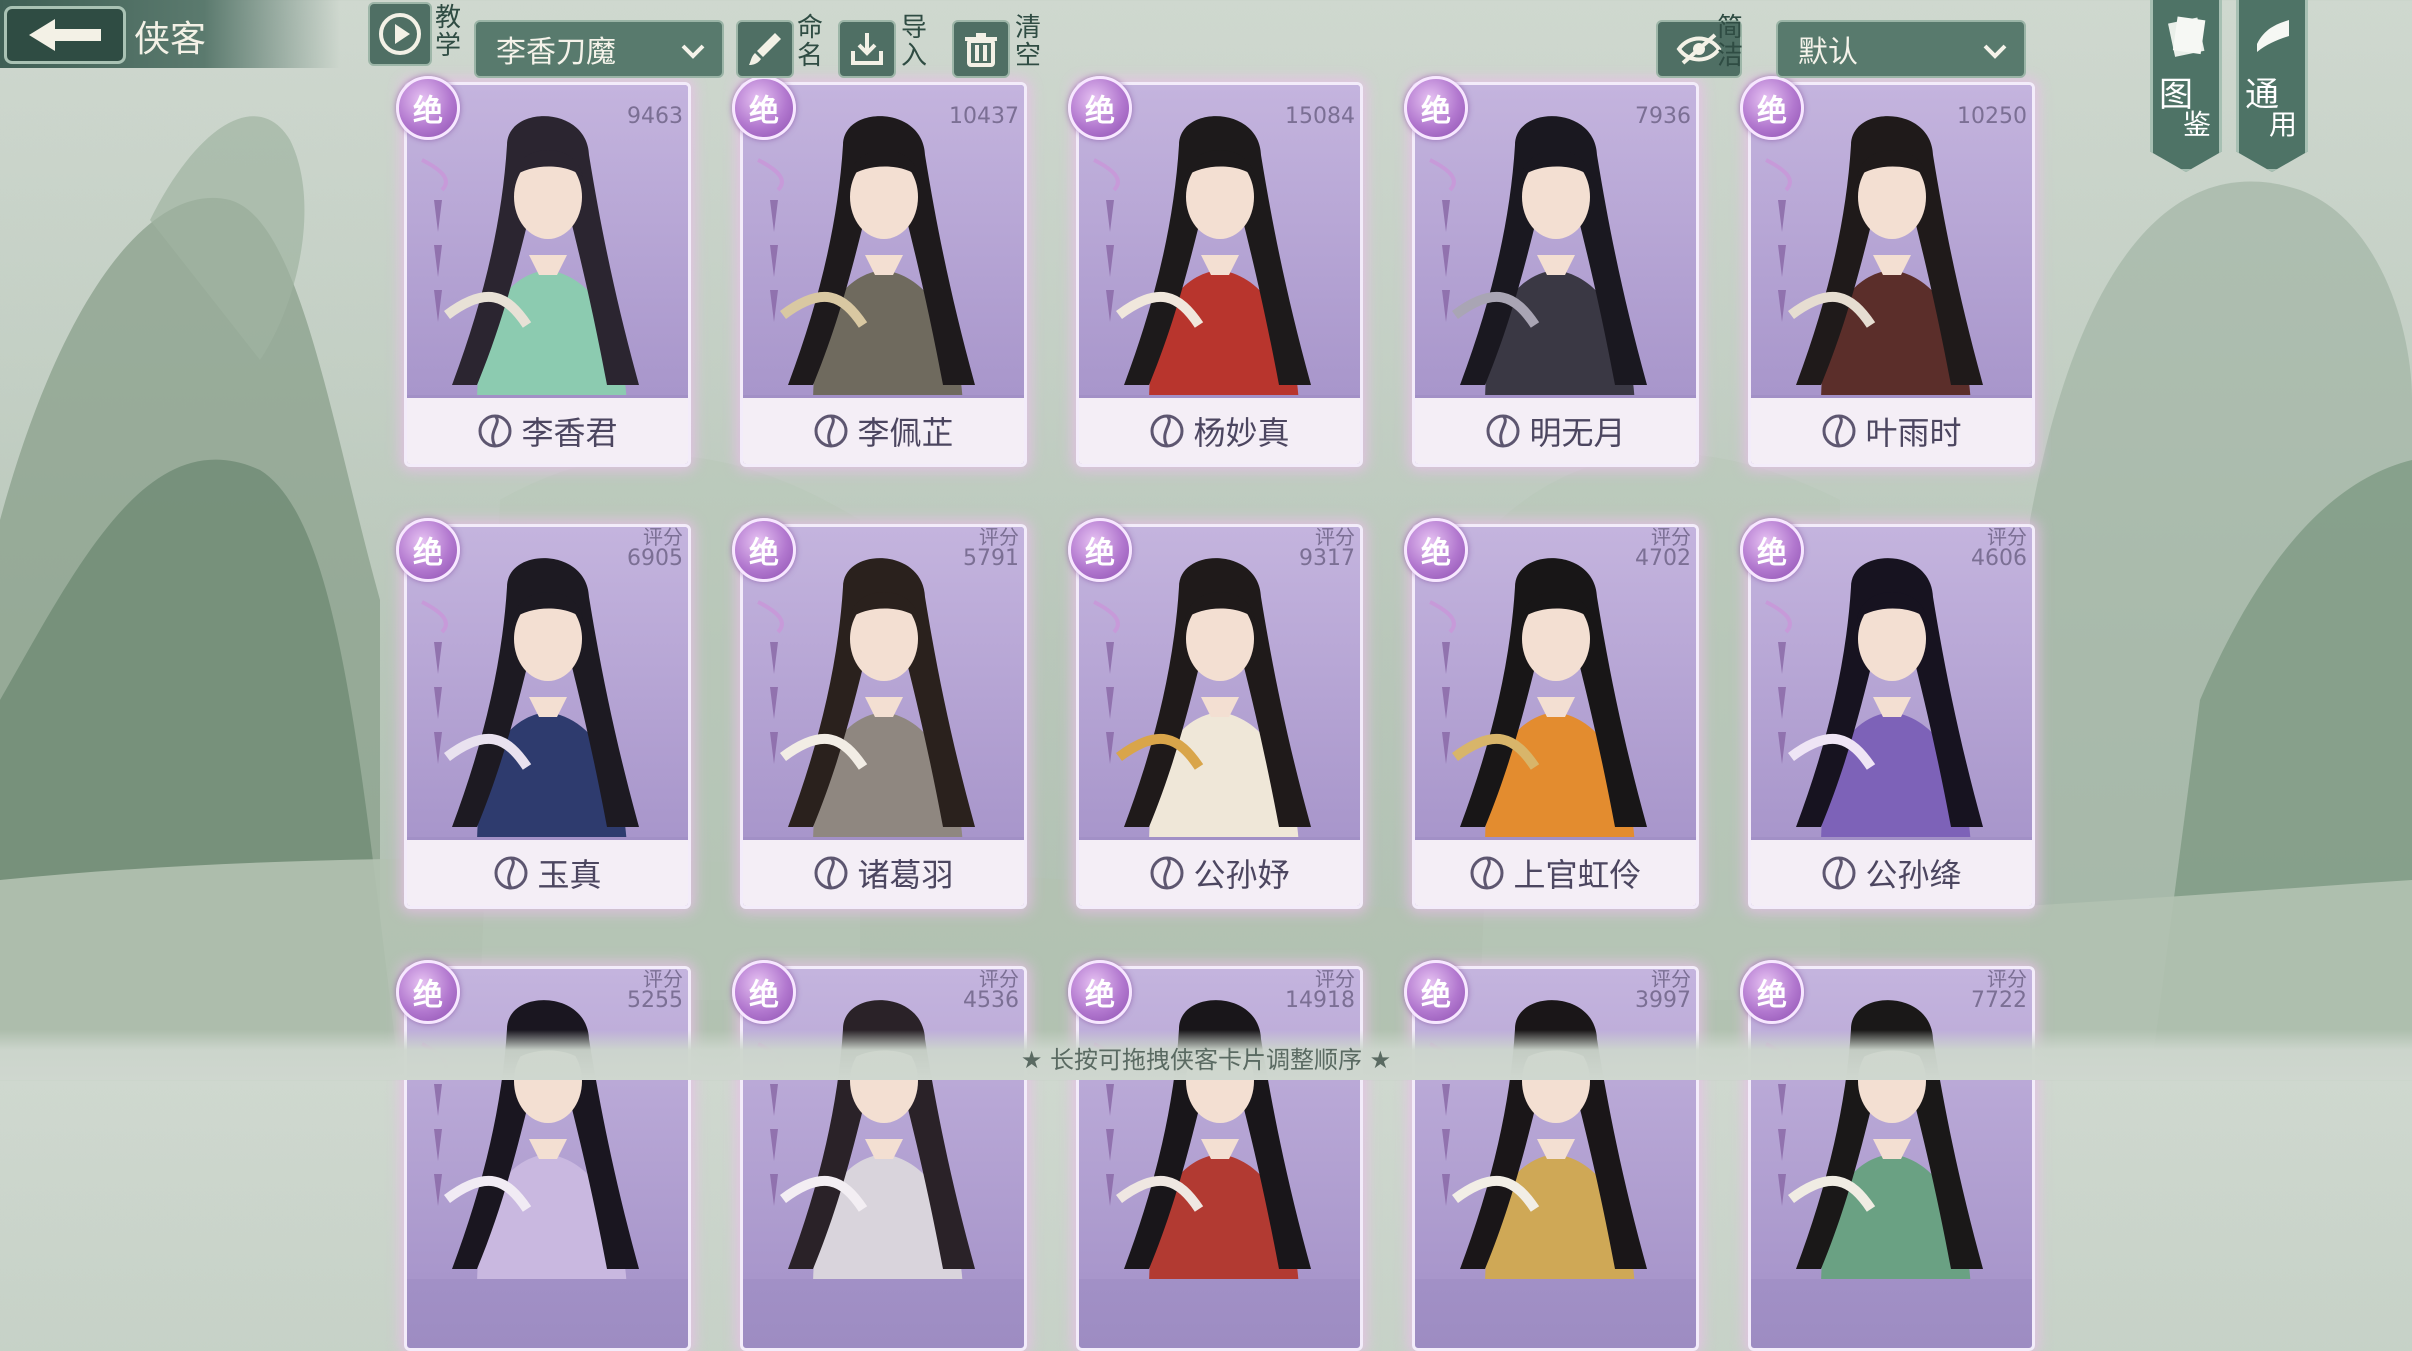 This screenshot has width=2412, height=1351. What do you see at coordinates (1215, 1155) in the screenshot?
I see `hero-card: 评分 14918 绝` at bounding box center [1215, 1155].